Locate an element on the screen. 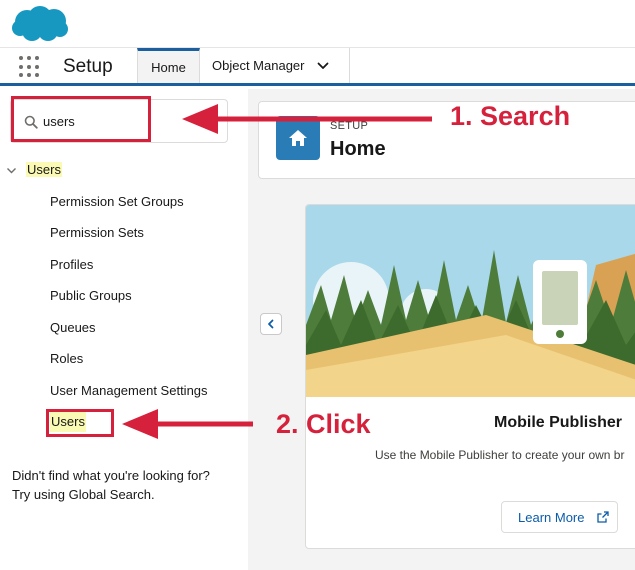 Image resolution: width=635 pixels, height=570 pixels. app-name: Setup is located at coordinates (88, 66).